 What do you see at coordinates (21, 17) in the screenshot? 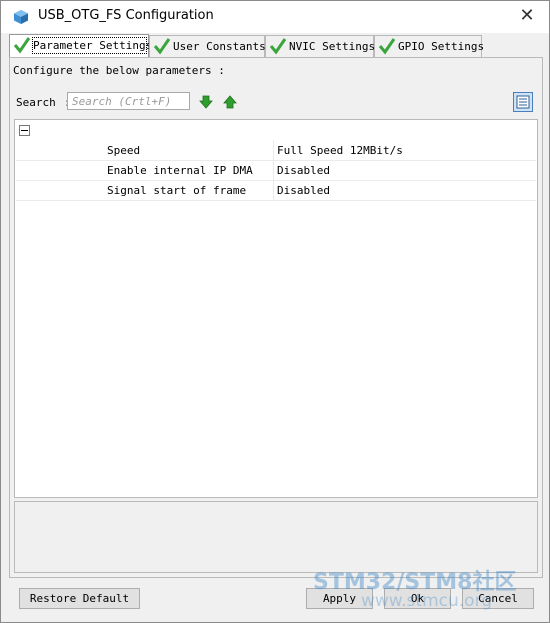
I see `cube-app-icon` at bounding box center [21, 17].